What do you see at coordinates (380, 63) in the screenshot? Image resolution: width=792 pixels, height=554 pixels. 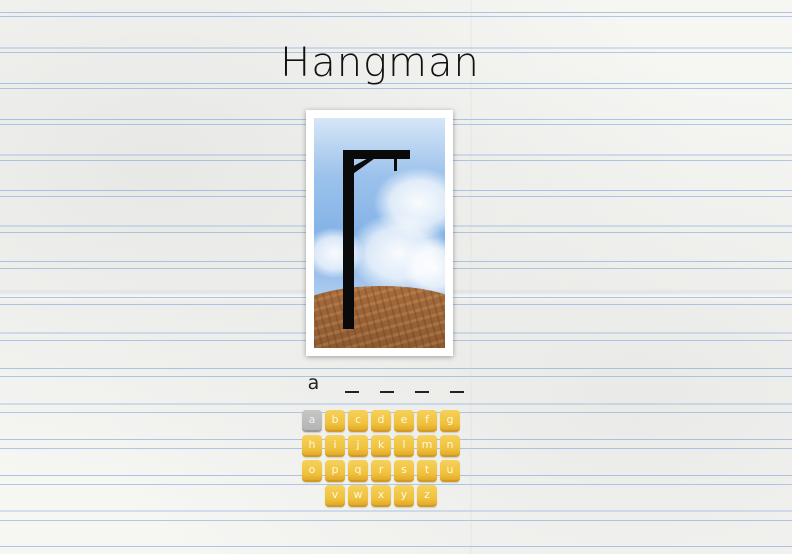 I see `page-title: Hangman` at bounding box center [380, 63].